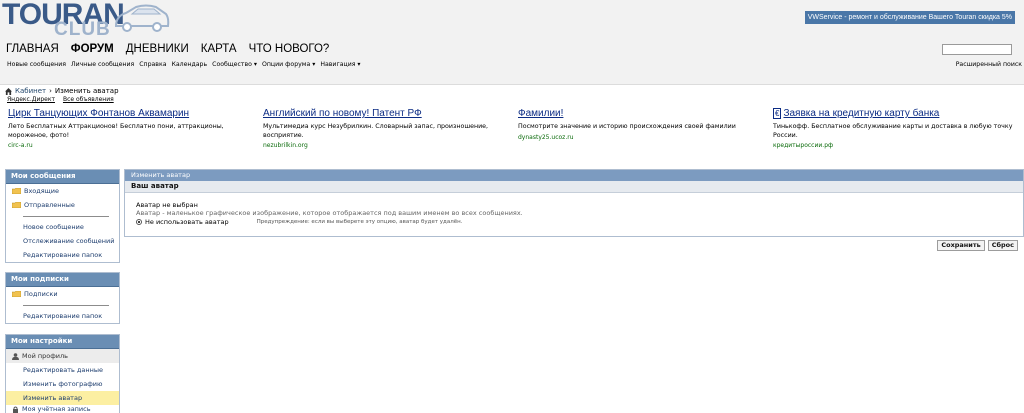 The image size is (1024, 413). Describe the element at coordinates (128, 113) in the screenshot. I see `ad-title: Цирк Танцующих Фонтанов Аквамарин` at that location.